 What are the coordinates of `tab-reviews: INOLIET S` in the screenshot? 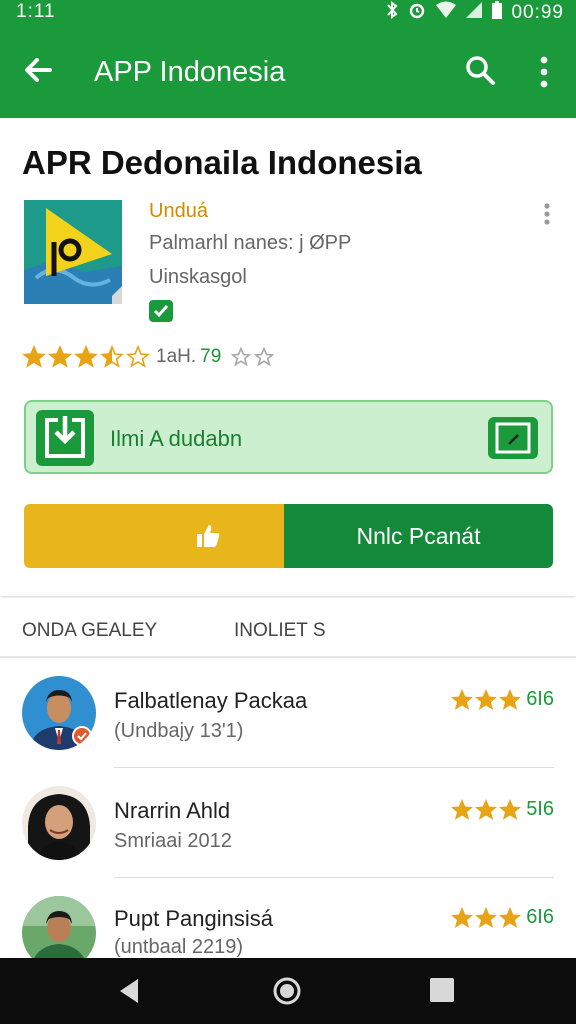 It's located at (280, 631).